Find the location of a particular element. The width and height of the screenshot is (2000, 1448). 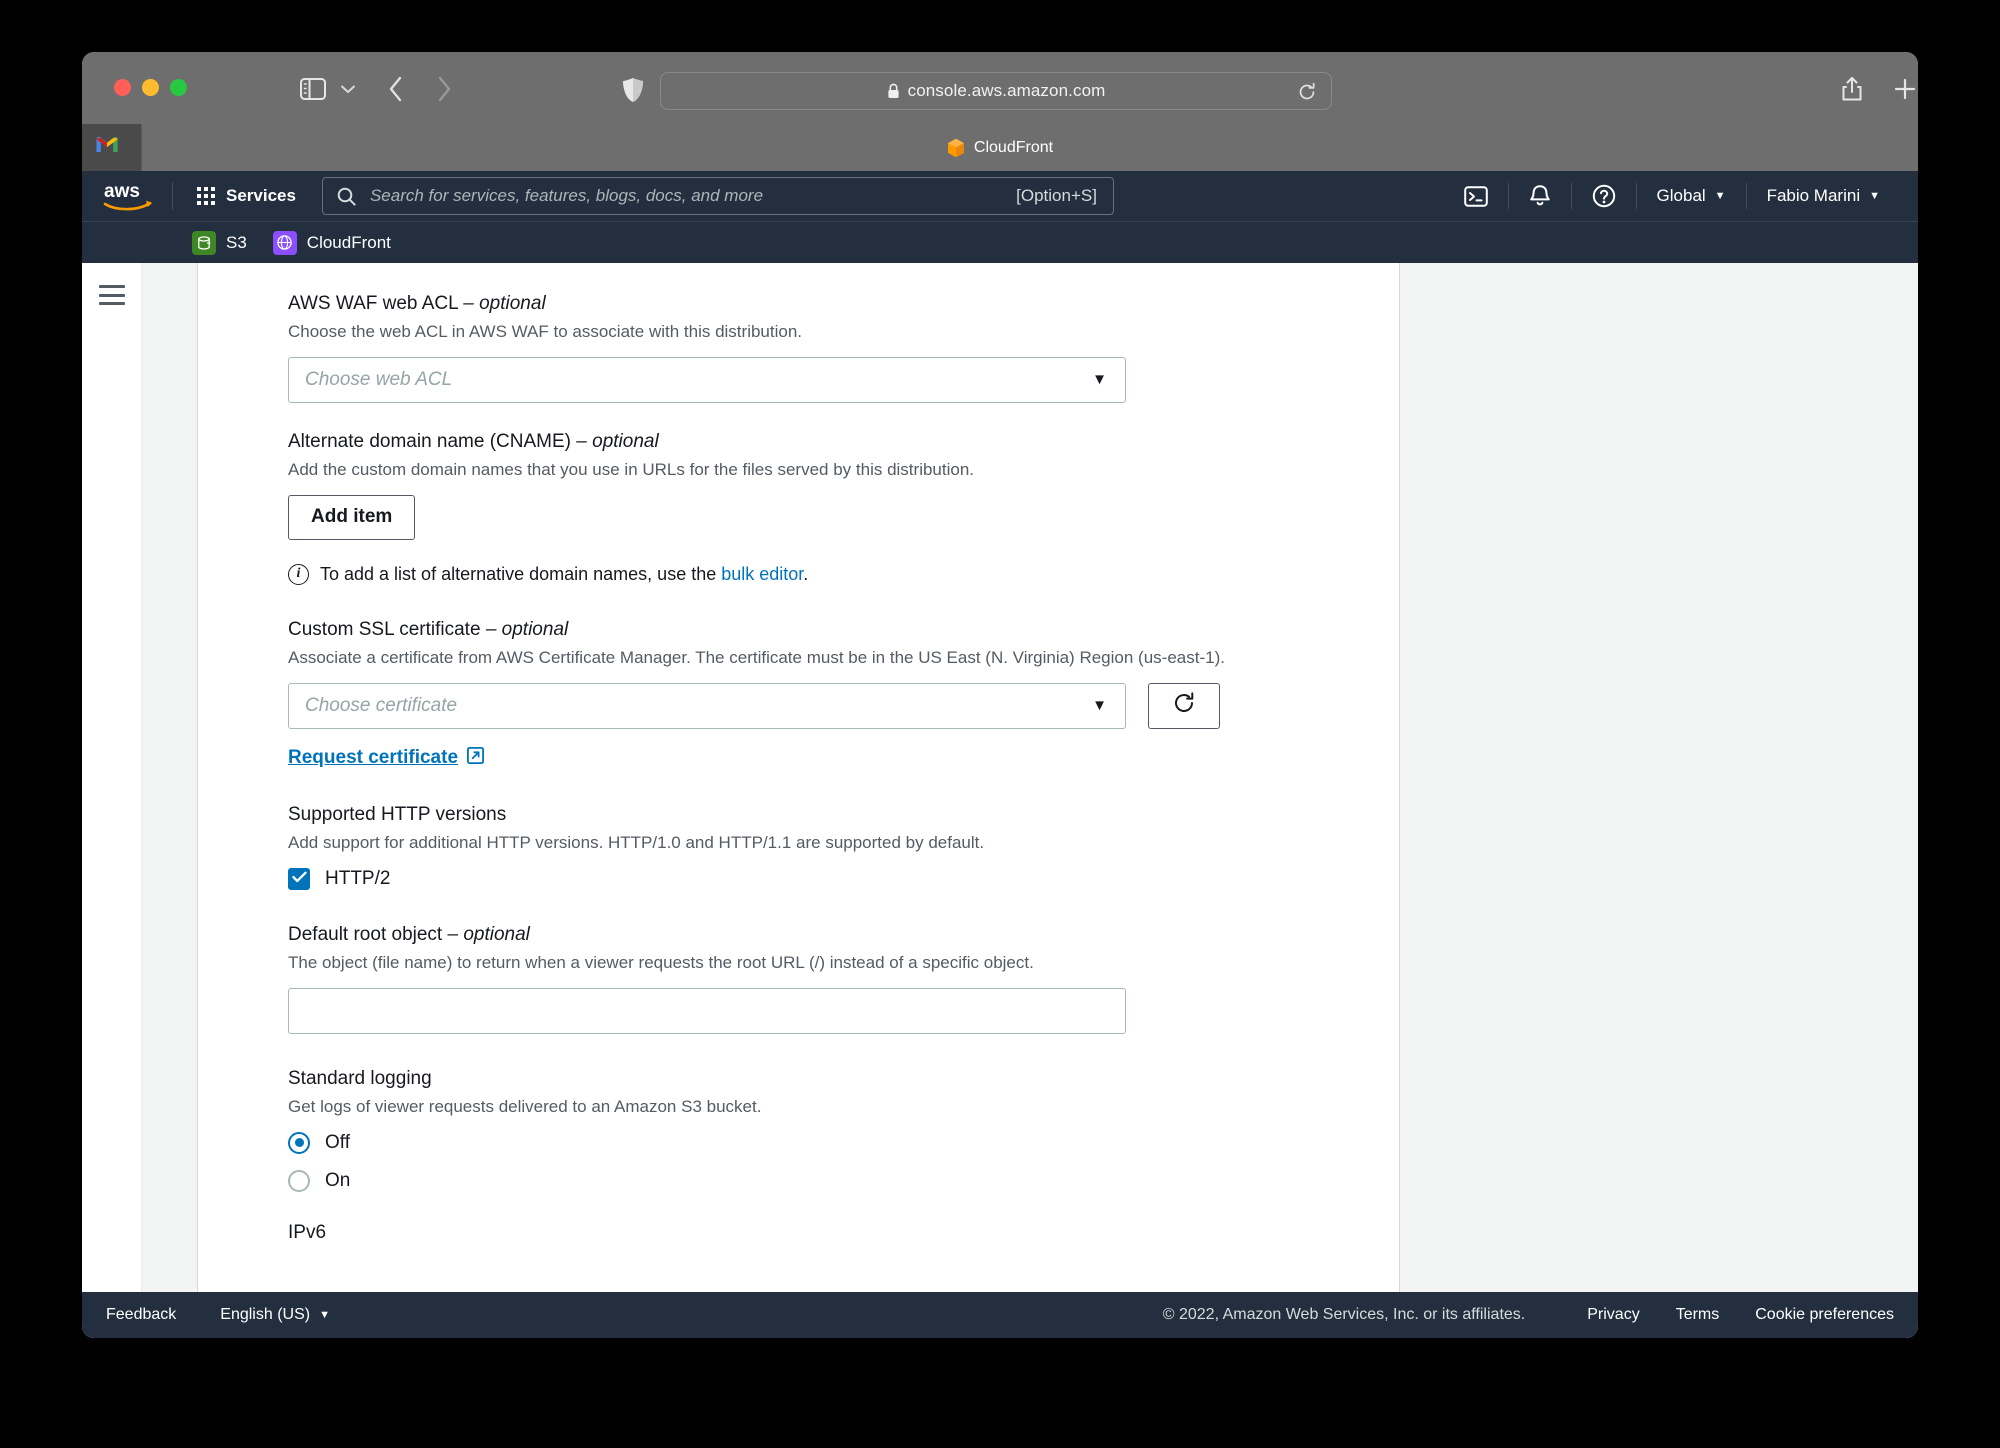

svg-text: aws is located at coordinates (122, 191).